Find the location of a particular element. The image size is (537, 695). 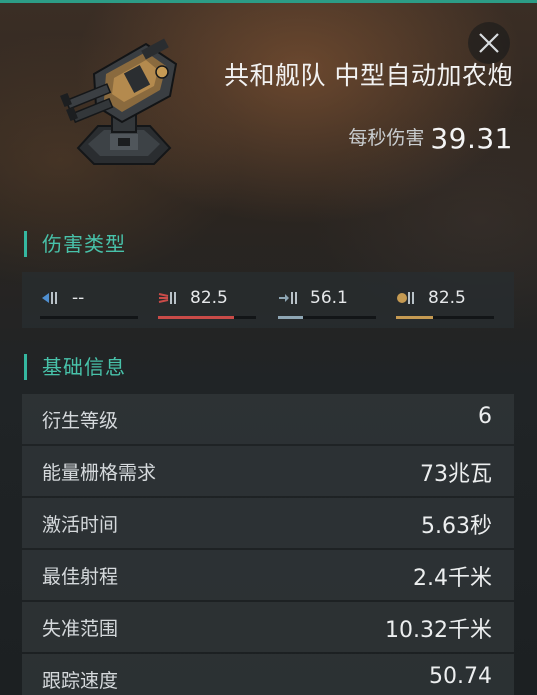

info-value: 6 is located at coordinates (485, 416).